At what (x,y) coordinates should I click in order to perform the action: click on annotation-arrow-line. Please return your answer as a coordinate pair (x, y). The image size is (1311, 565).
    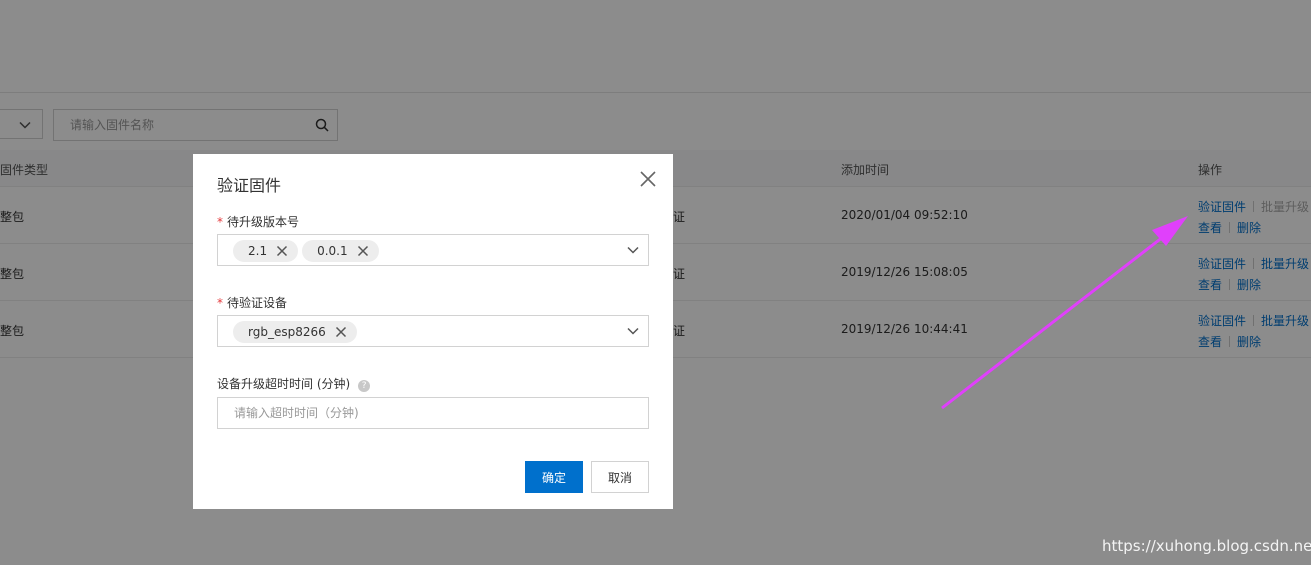
    Looking at the image, I should click on (1057, 319).